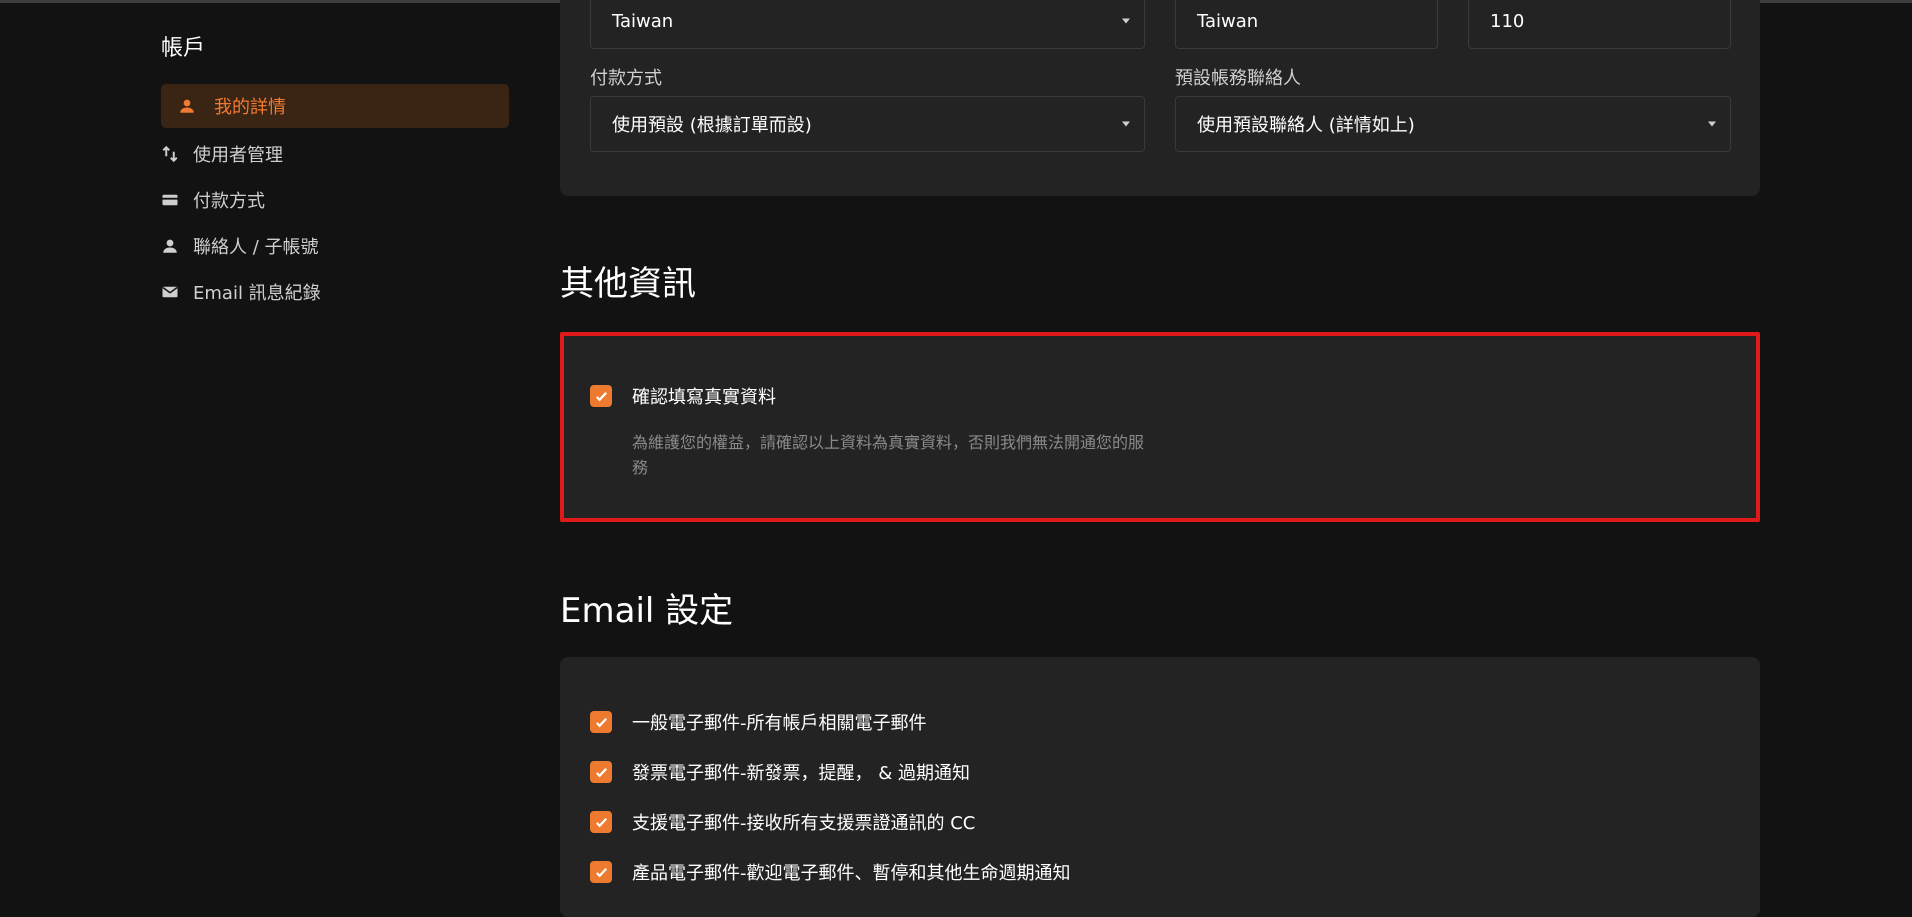 This screenshot has width=1912, height=917. I want to click on email-option-support: 支援電子郵件-接收所有支援票證通訊的 CC, so click(782, 822).